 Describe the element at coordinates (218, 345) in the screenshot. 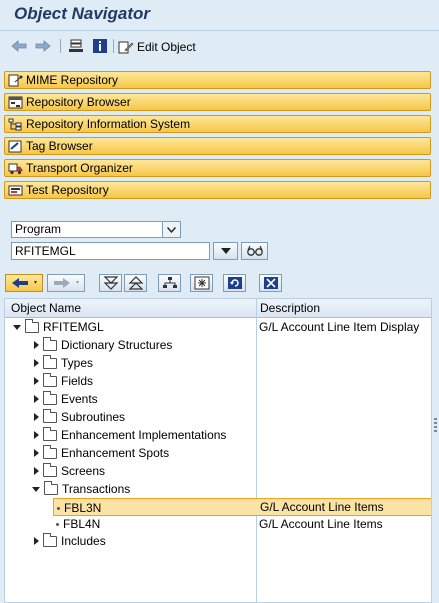

I see `tree-row: Dictionary Structures` at that location.